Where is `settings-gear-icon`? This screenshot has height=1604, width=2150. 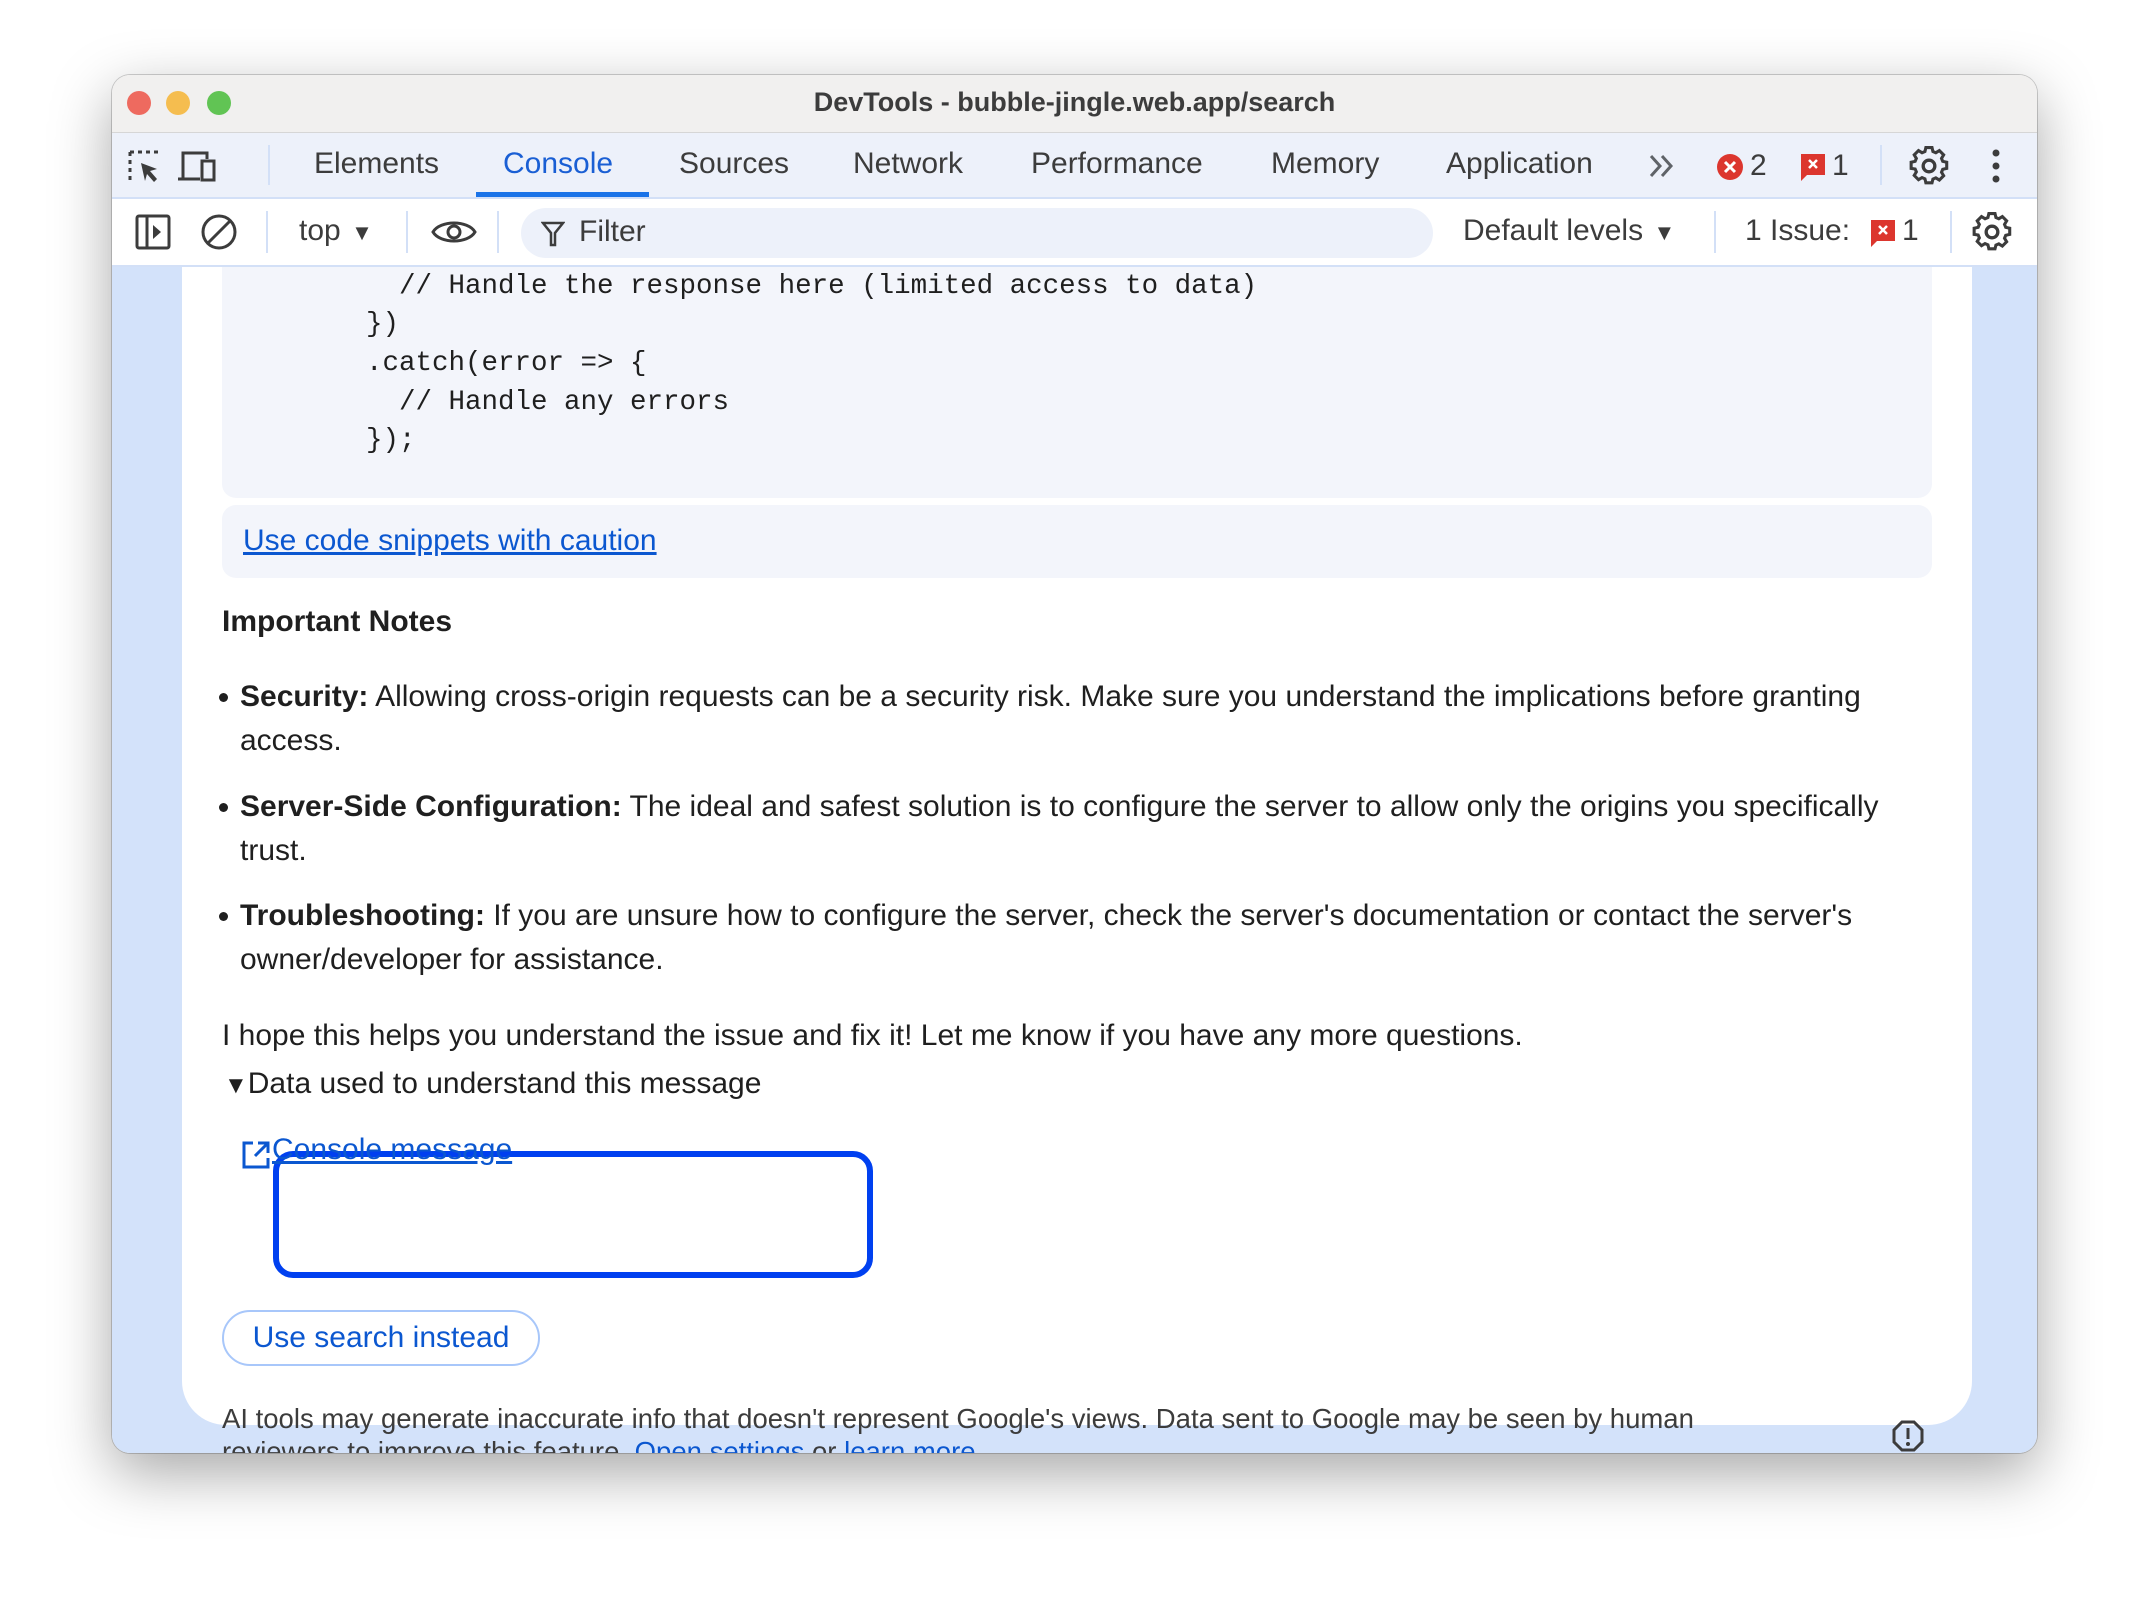
settings-gear-icon is located at coordinates (1929, 166).